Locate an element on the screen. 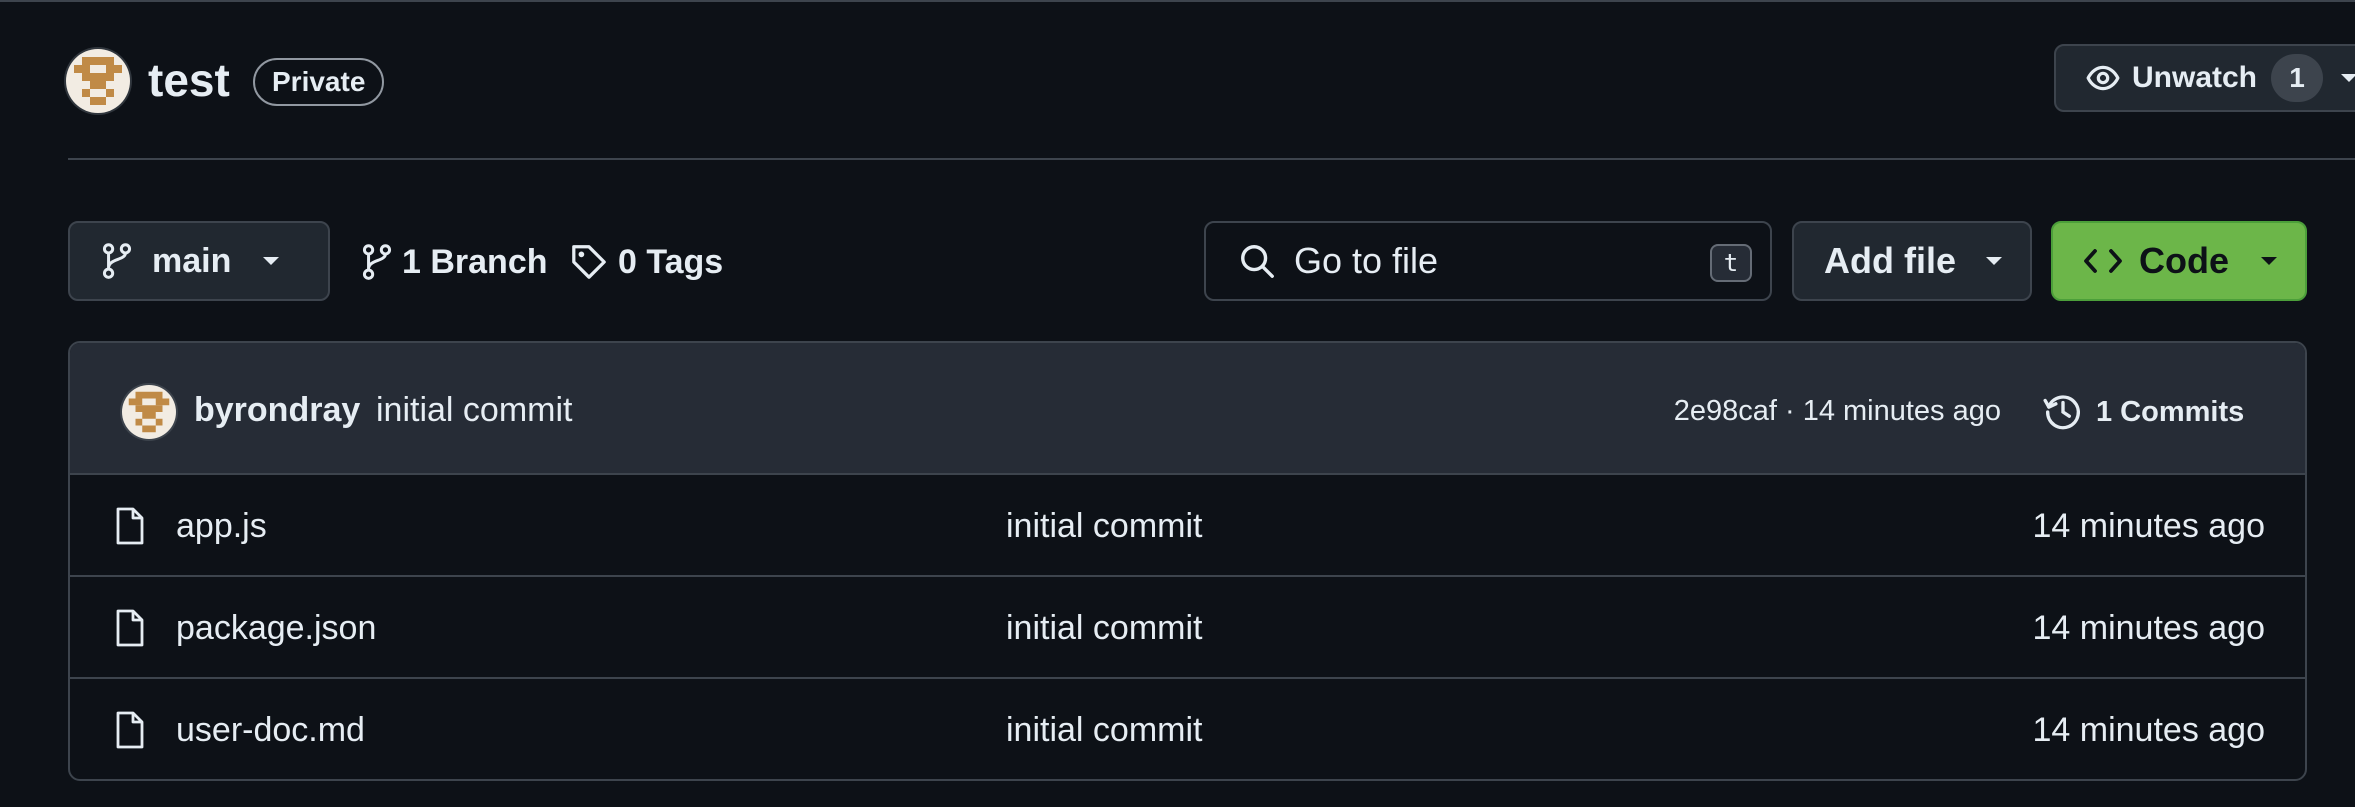 This screenshot has height=807, width=2355. file-name-link: user-doc.md is located at coordinates (270, 730).